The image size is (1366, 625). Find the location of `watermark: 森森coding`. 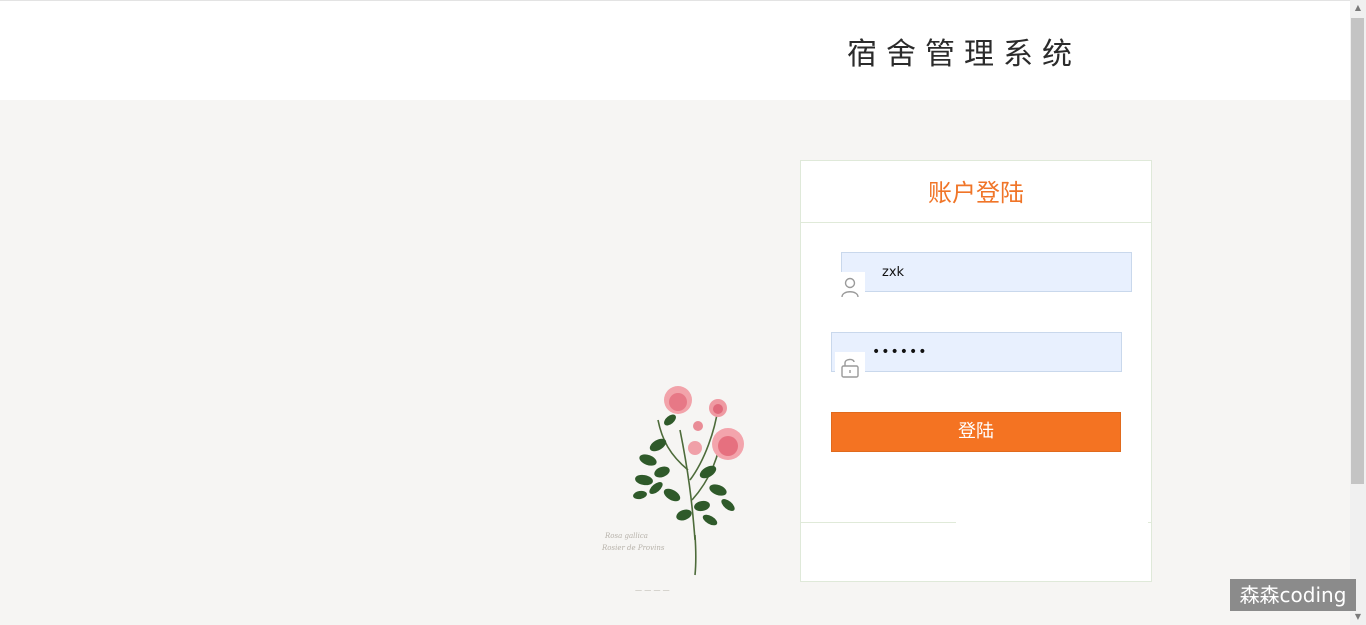

watermark: 森森coding is located at coordinates (1293, 595).